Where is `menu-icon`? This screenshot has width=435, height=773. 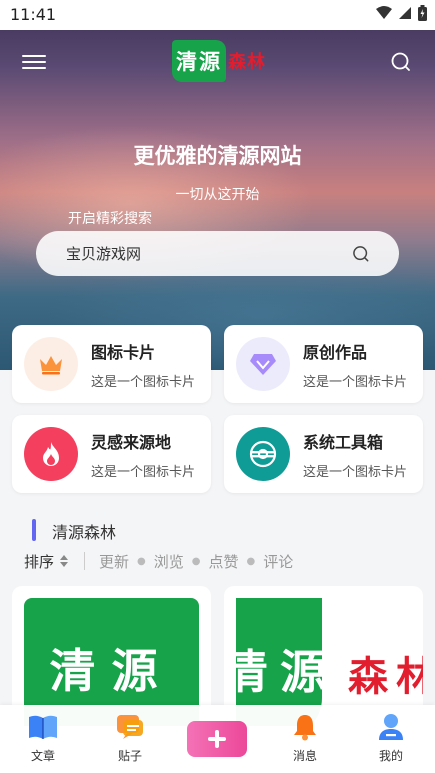
menu-icon is located at coordinates (34, 62).